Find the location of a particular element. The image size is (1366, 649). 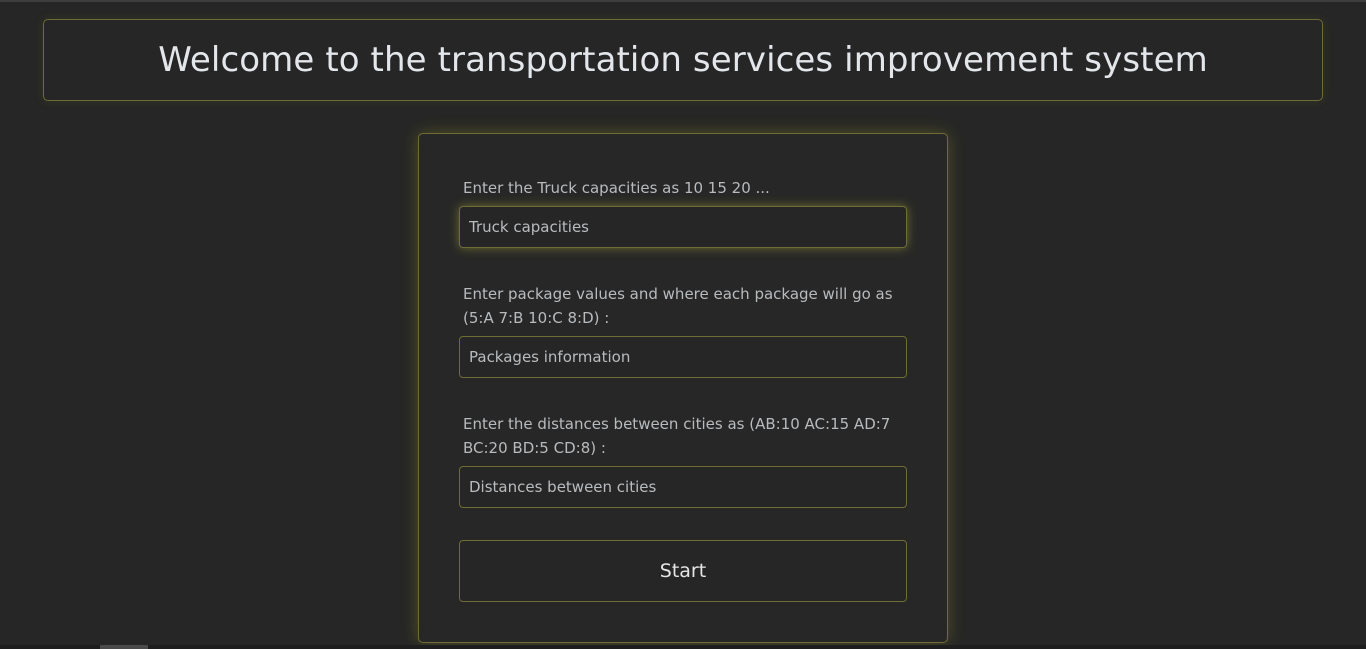

start-button: Start is located at coordinates (683, 571).